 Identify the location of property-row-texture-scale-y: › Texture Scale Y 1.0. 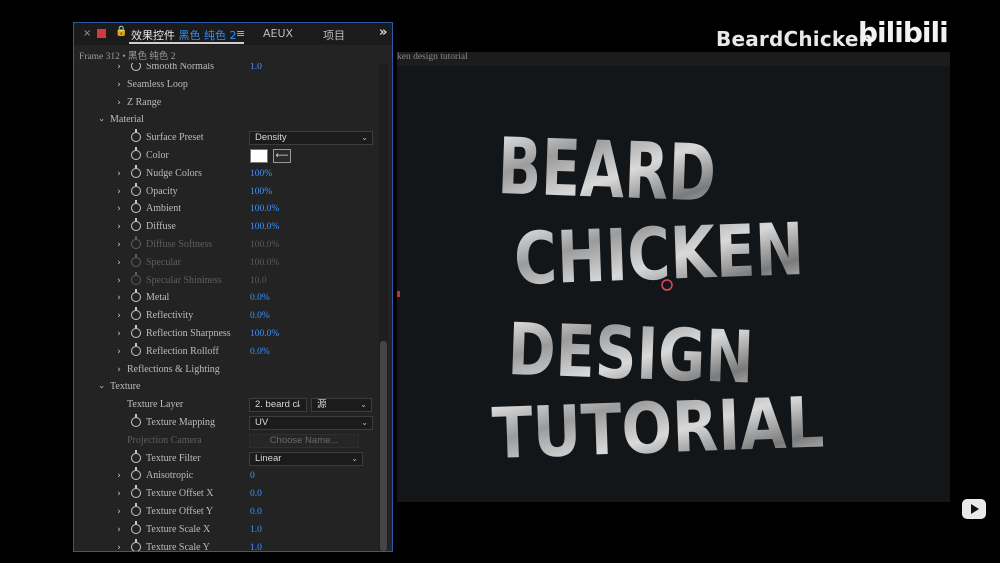
(229, 544).